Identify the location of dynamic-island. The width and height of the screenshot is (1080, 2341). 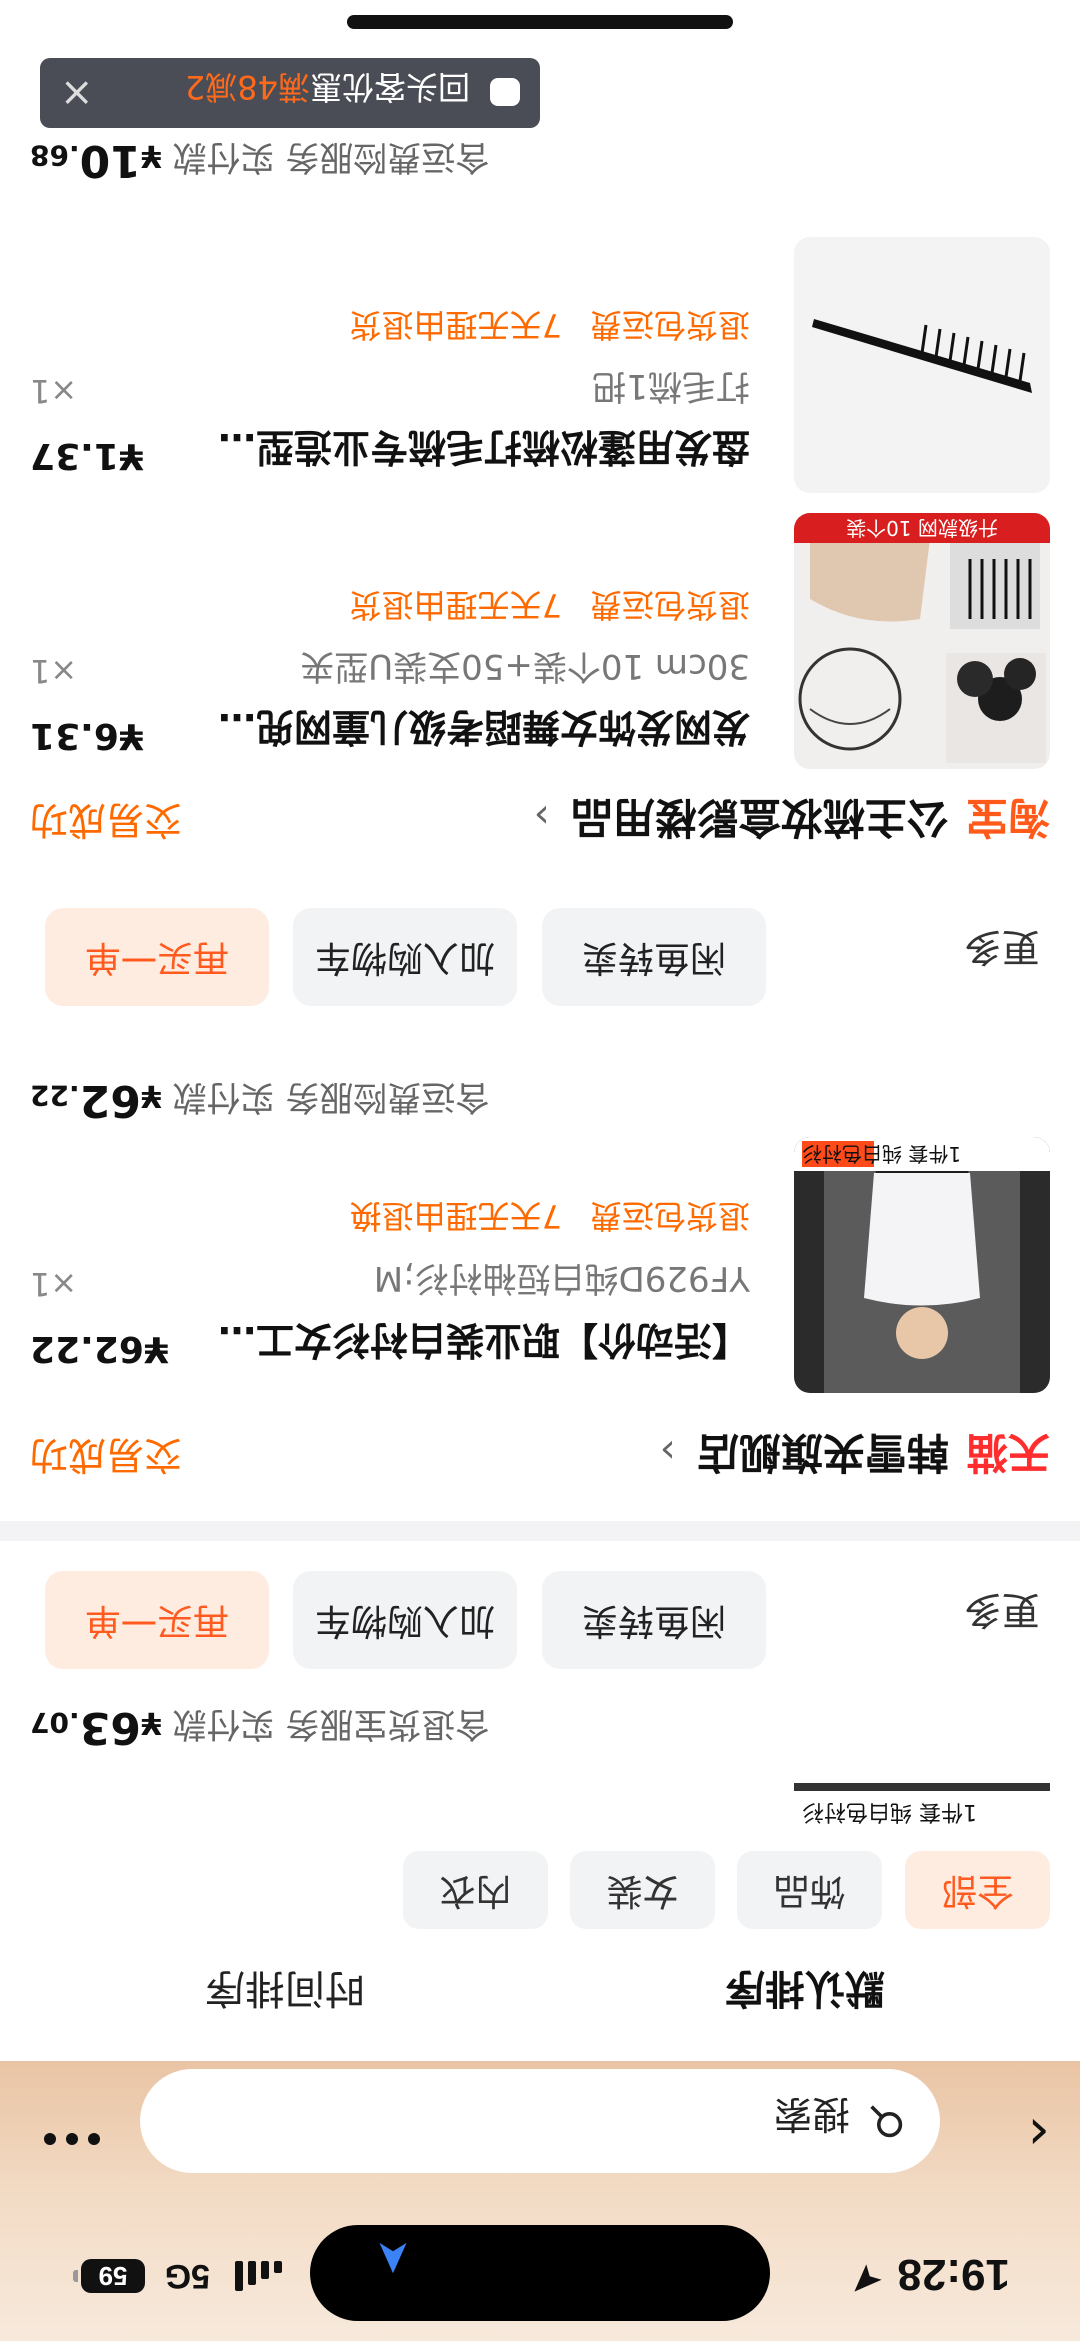
(540, 2273).